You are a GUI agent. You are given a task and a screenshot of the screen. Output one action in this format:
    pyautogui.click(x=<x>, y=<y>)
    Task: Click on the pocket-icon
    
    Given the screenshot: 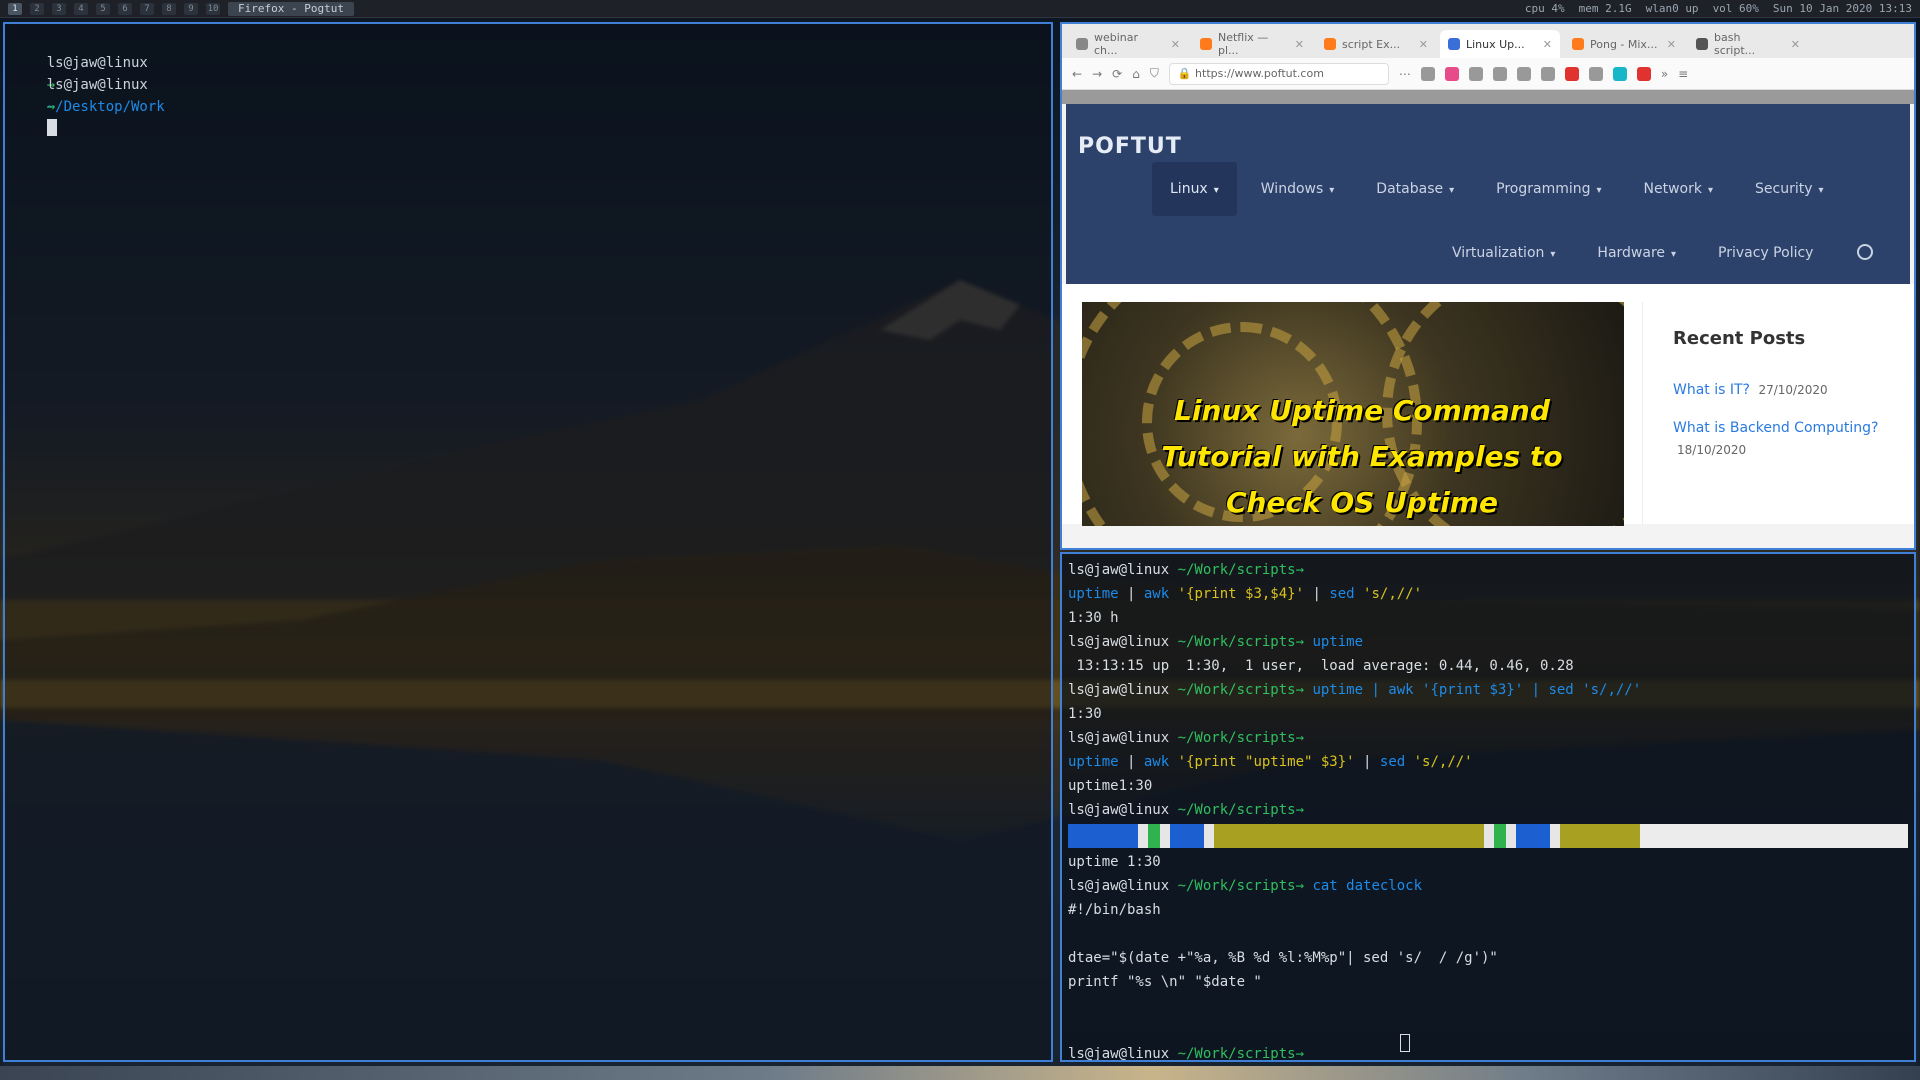 What is the action you would take?
    pyautogui.click(x=1427, y=73)
    